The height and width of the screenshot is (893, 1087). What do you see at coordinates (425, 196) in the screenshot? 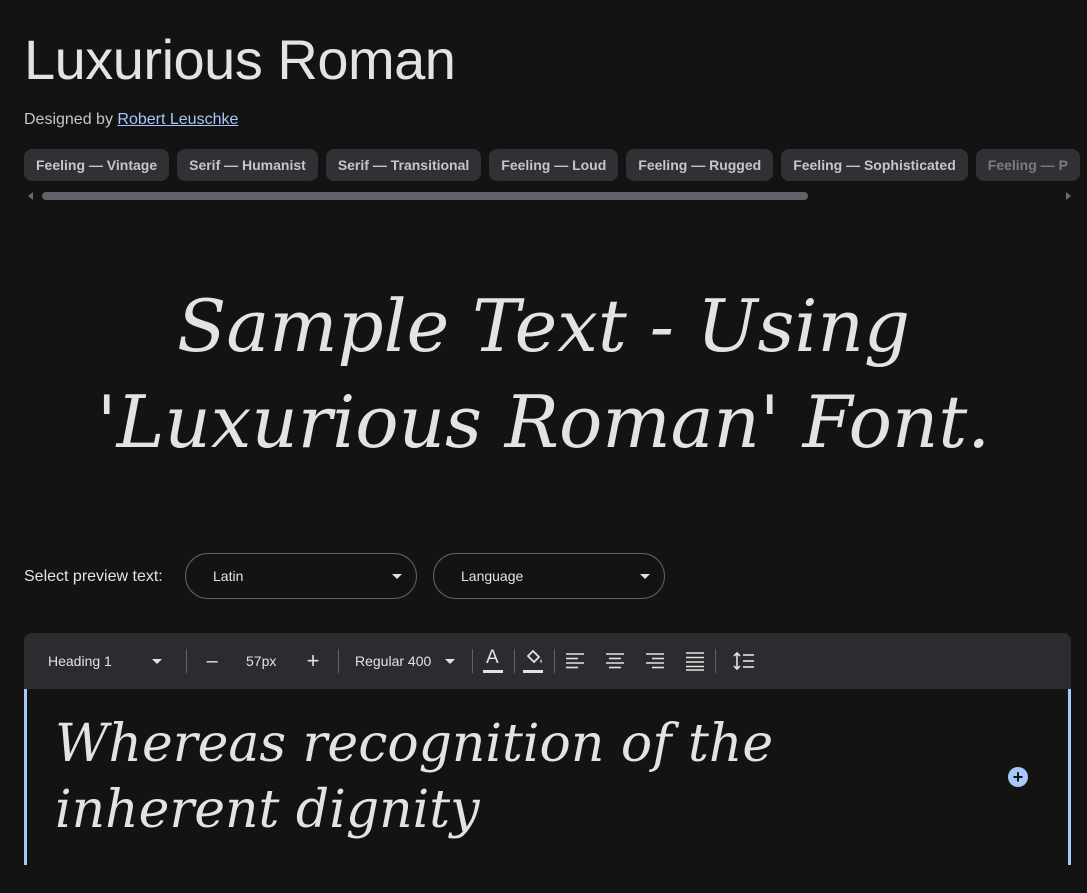
I see `scroll-thumb` at bounding box center [425, 196].